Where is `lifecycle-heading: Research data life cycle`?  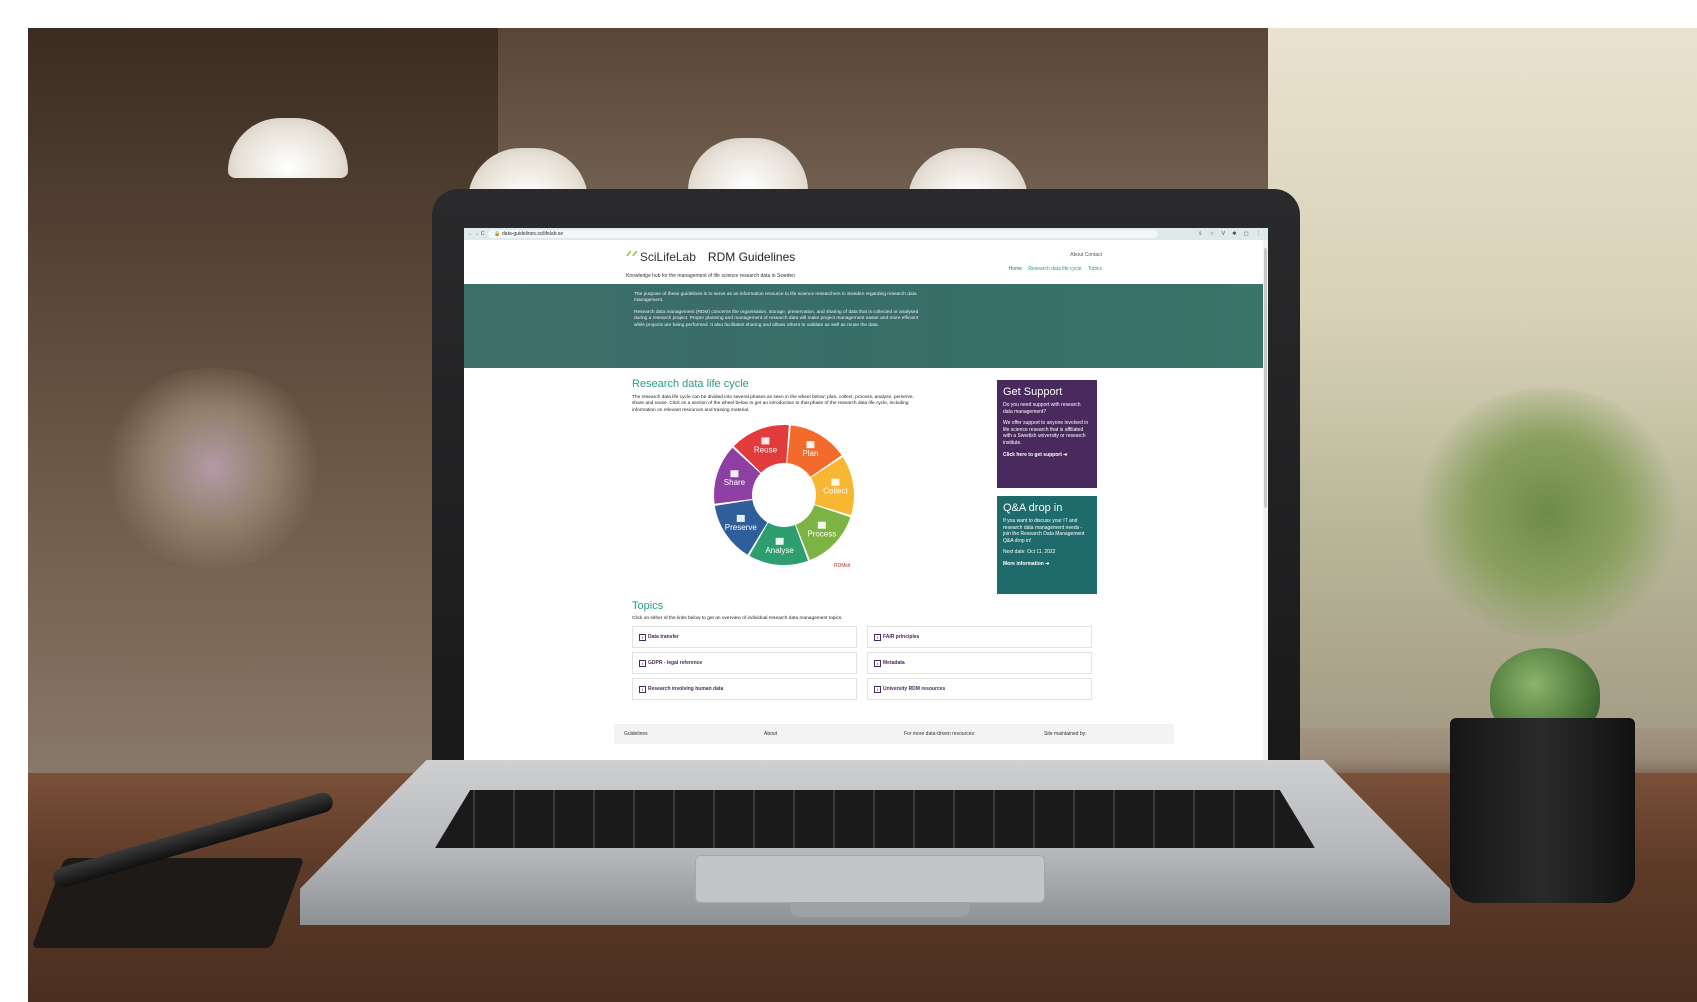
lifecycle-heading: Research data life cycle is located at coordinates (690, 384).